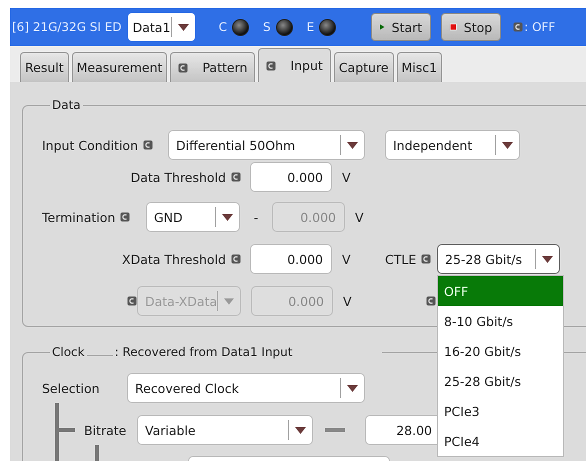  Describe the element at coordinates (44, 67) in the screenshot. I see `tab: Result` at that location.